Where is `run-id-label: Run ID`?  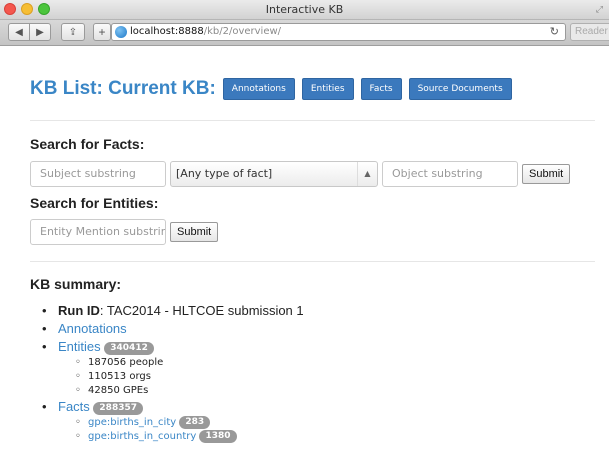
run-id-label: Run ID is located at coordinates (79, 310).